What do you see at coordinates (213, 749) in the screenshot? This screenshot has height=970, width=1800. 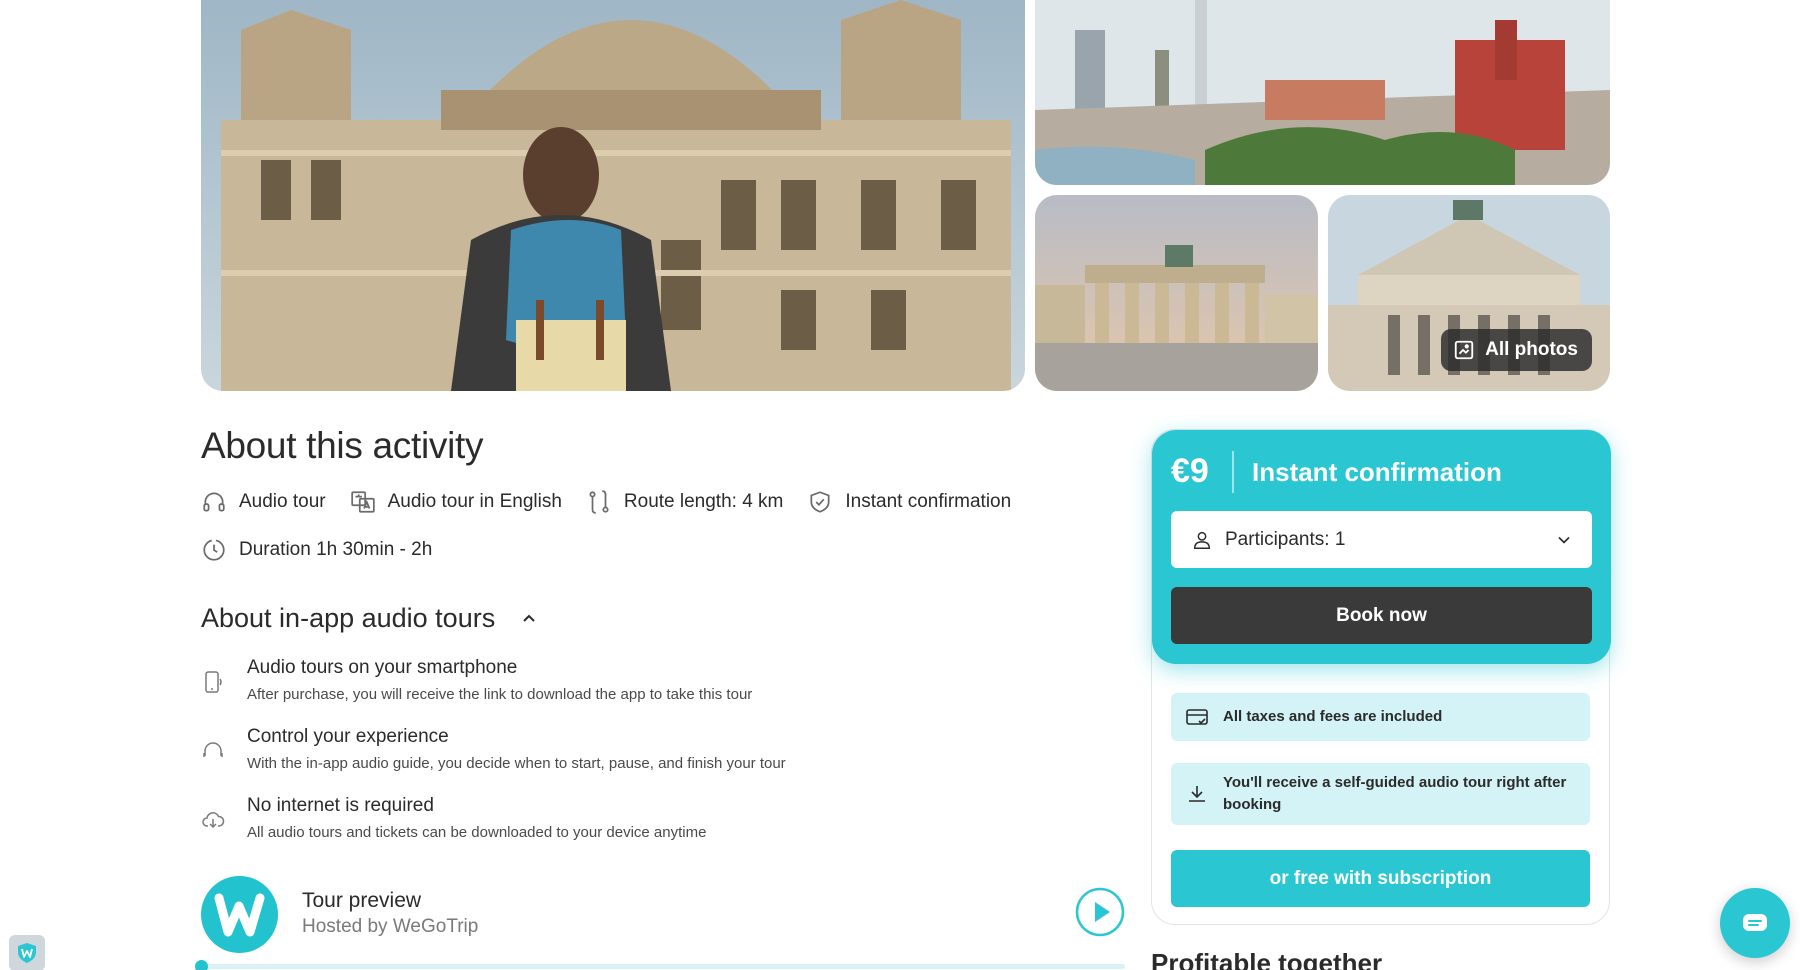 I see `headset-icon` at bounding box center [213, 749].